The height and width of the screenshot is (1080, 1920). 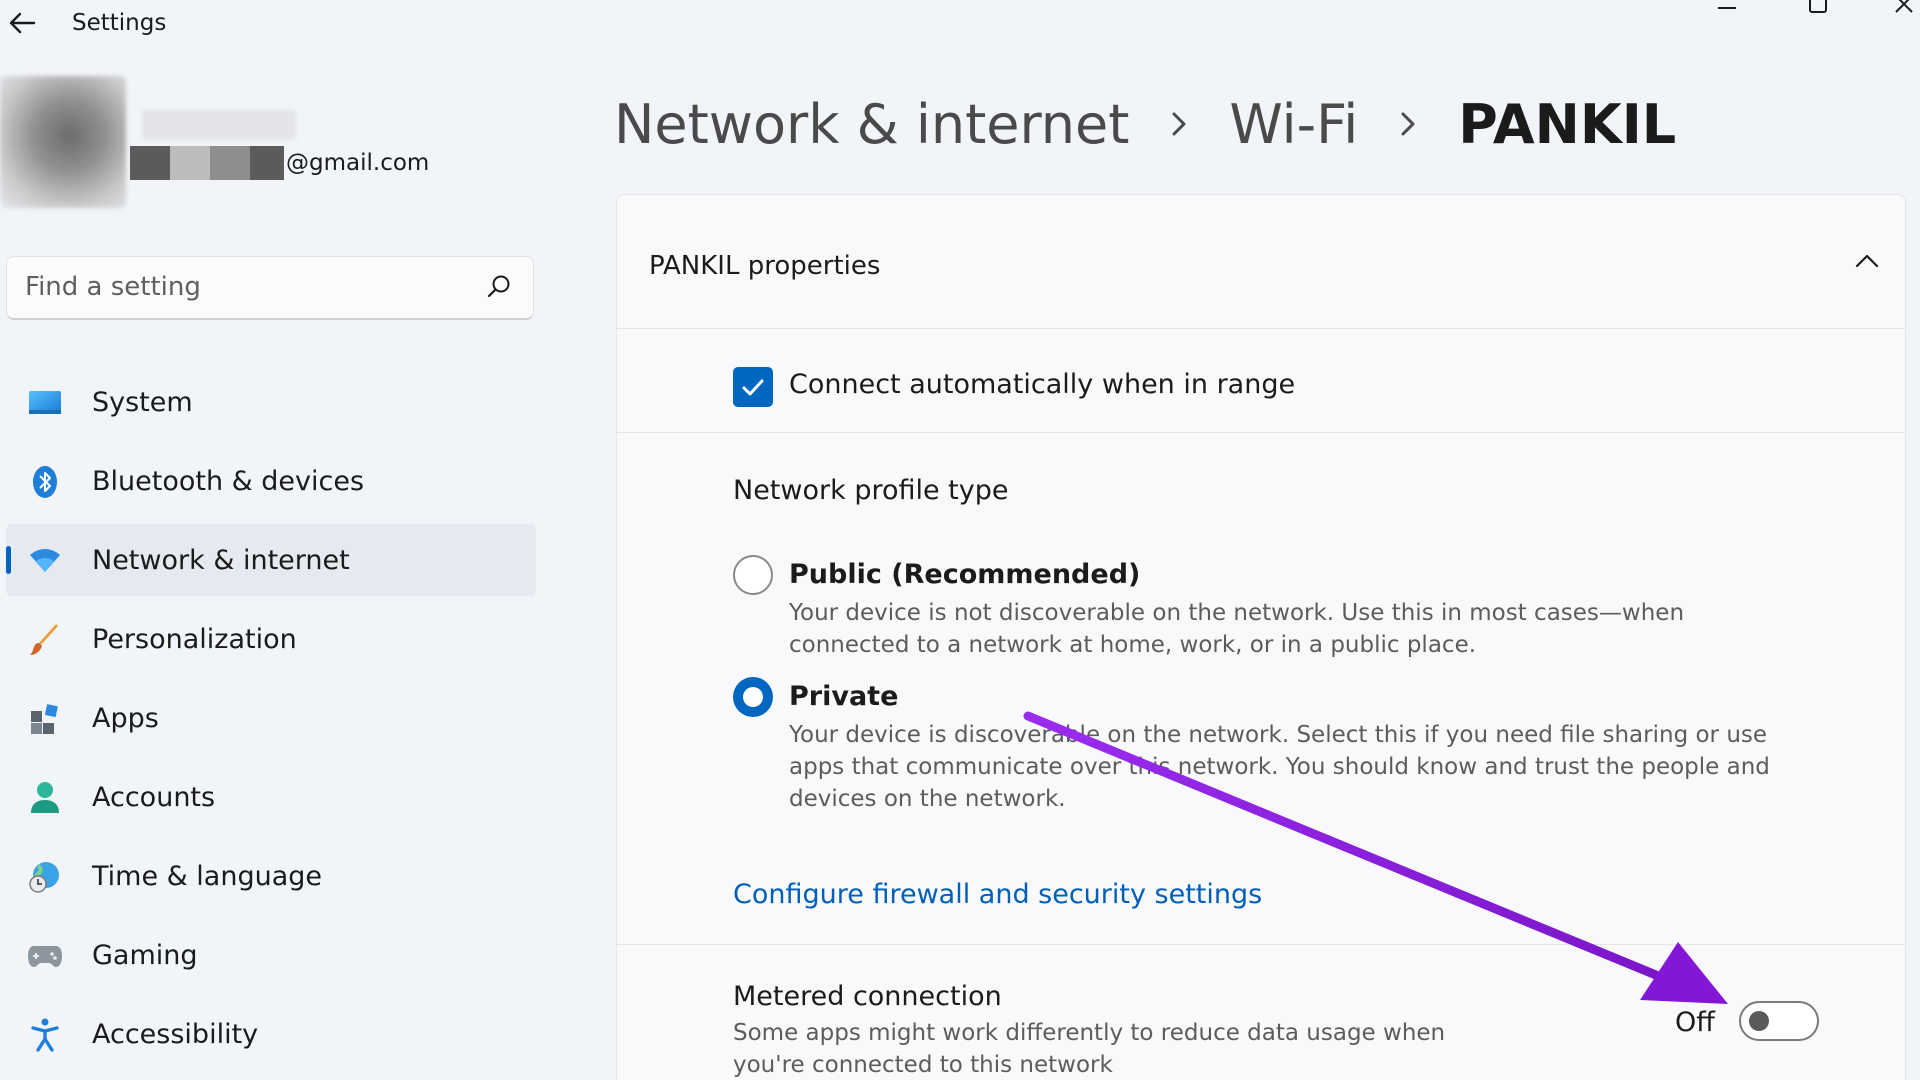 I want to click on firewall-settings-link: Configure firewall and security settings, so click(x=997, y=894).